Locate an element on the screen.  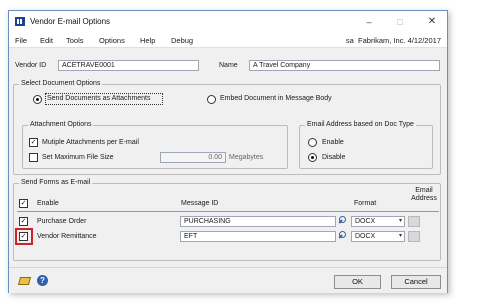
maximize-button: □ is located at coordinates (400, 22).